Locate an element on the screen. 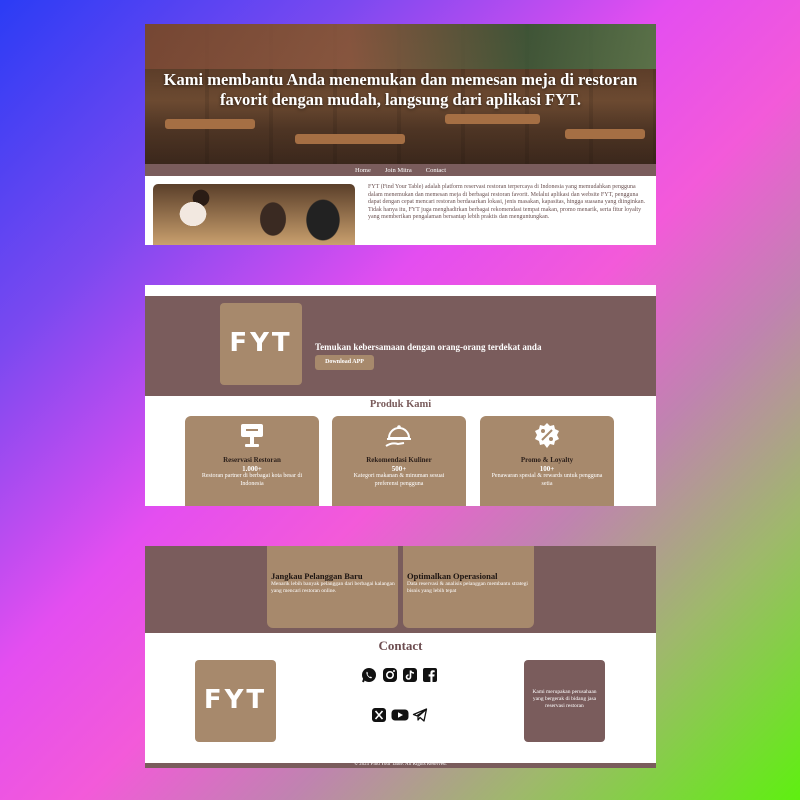  about-photo is located at coordinates (254, 214).